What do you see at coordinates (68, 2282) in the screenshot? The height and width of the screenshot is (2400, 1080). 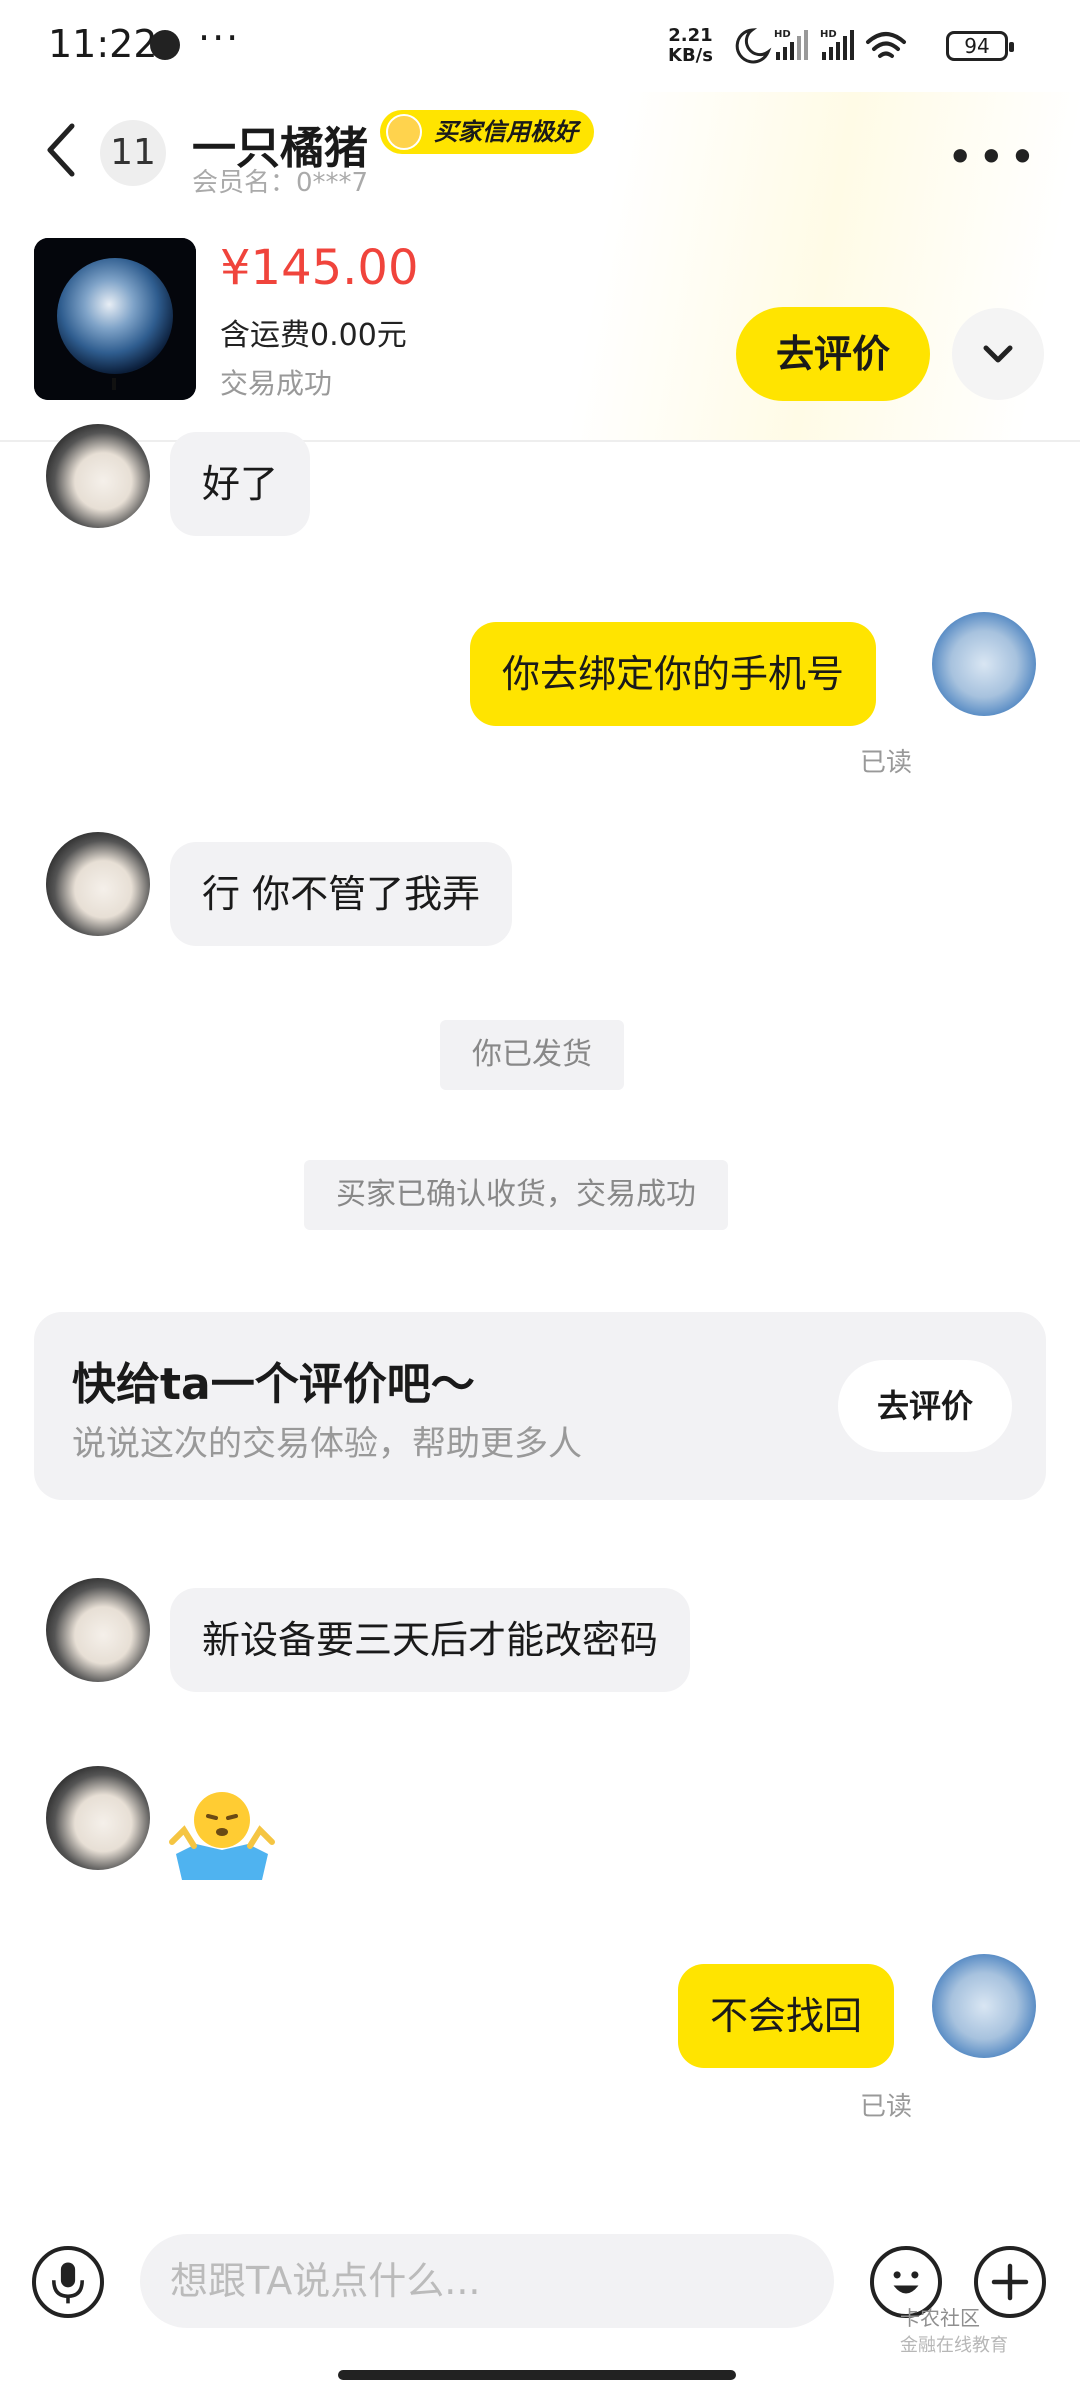 I see `microphone-icon` at bounding box center [68, 2282].